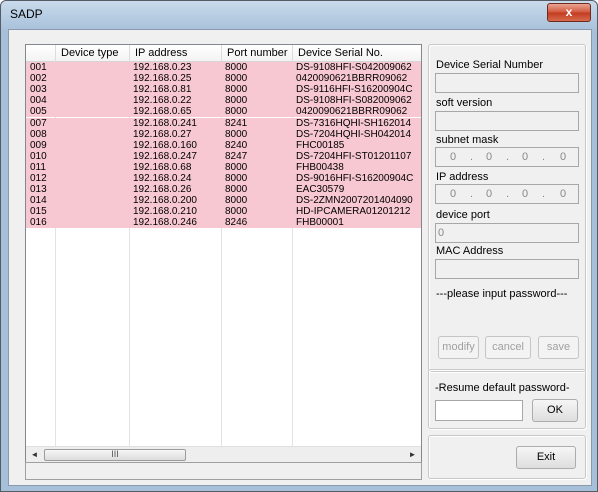 The image size is (598, 492). I want to click on device-row: 008 192.168.0.27 8000 DS-7204HQHI-SH042014, so click(223, 134).